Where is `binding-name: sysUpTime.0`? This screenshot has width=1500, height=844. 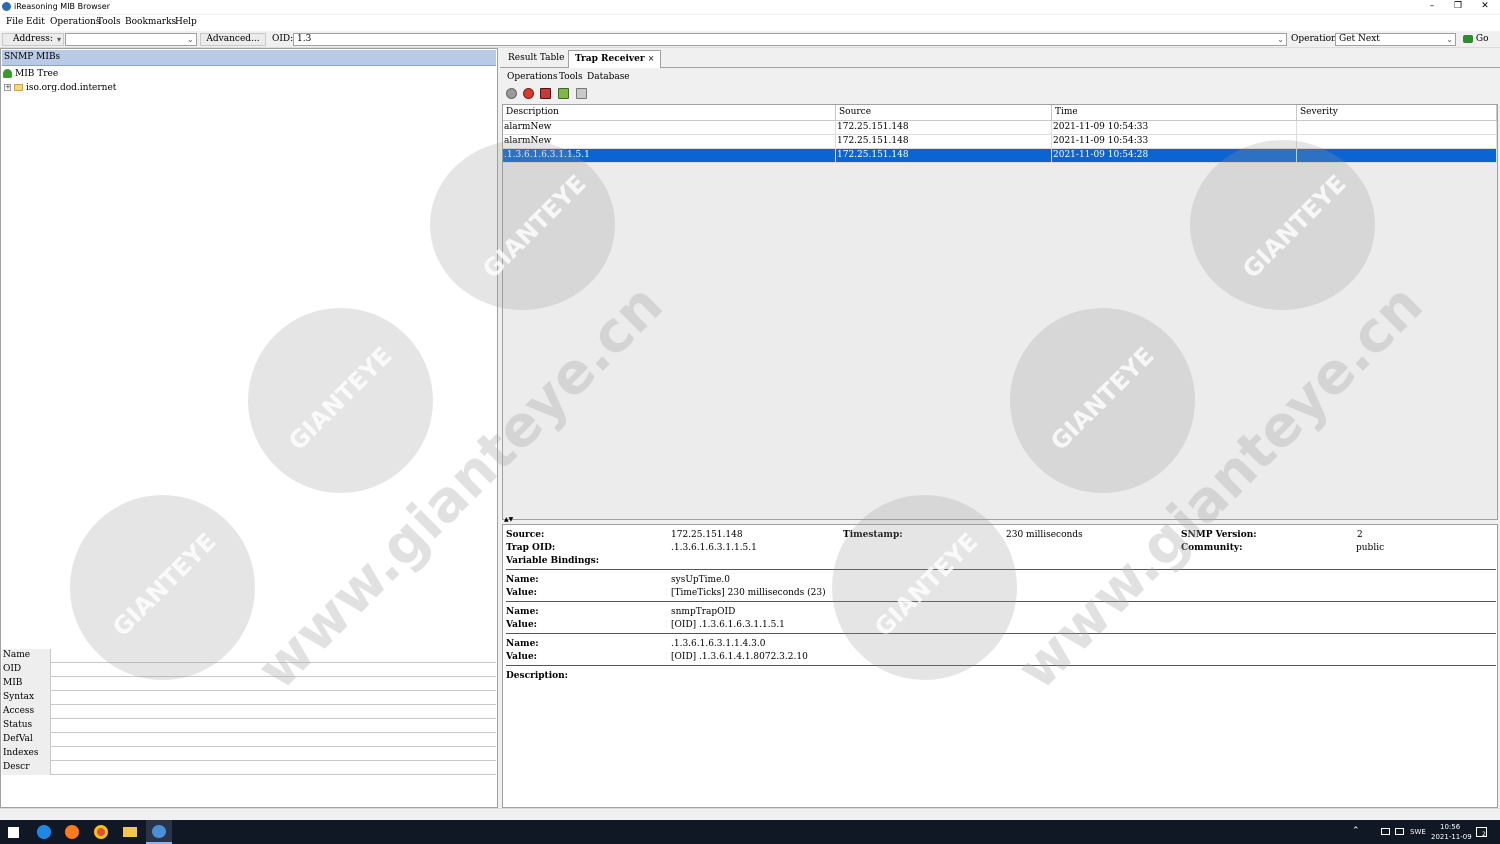
binding-name: sysUpTime.0 is located at coordinates (700, 580).